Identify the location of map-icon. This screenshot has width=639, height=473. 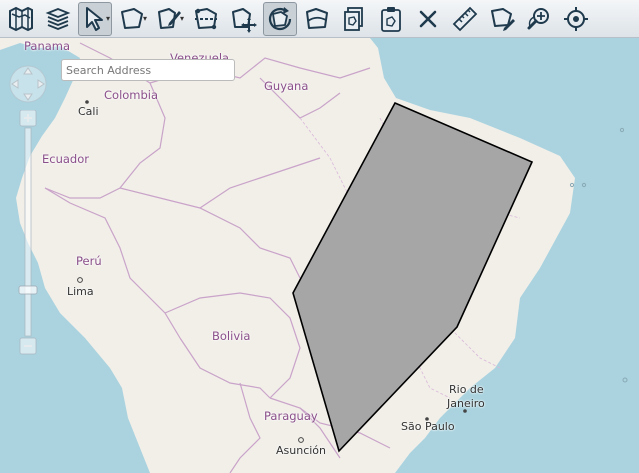
(21, 18).